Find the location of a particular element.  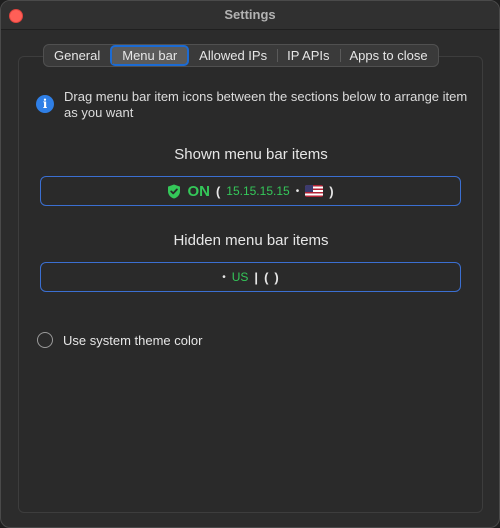

title-bar: Settings is located at coordinates (250, 15).